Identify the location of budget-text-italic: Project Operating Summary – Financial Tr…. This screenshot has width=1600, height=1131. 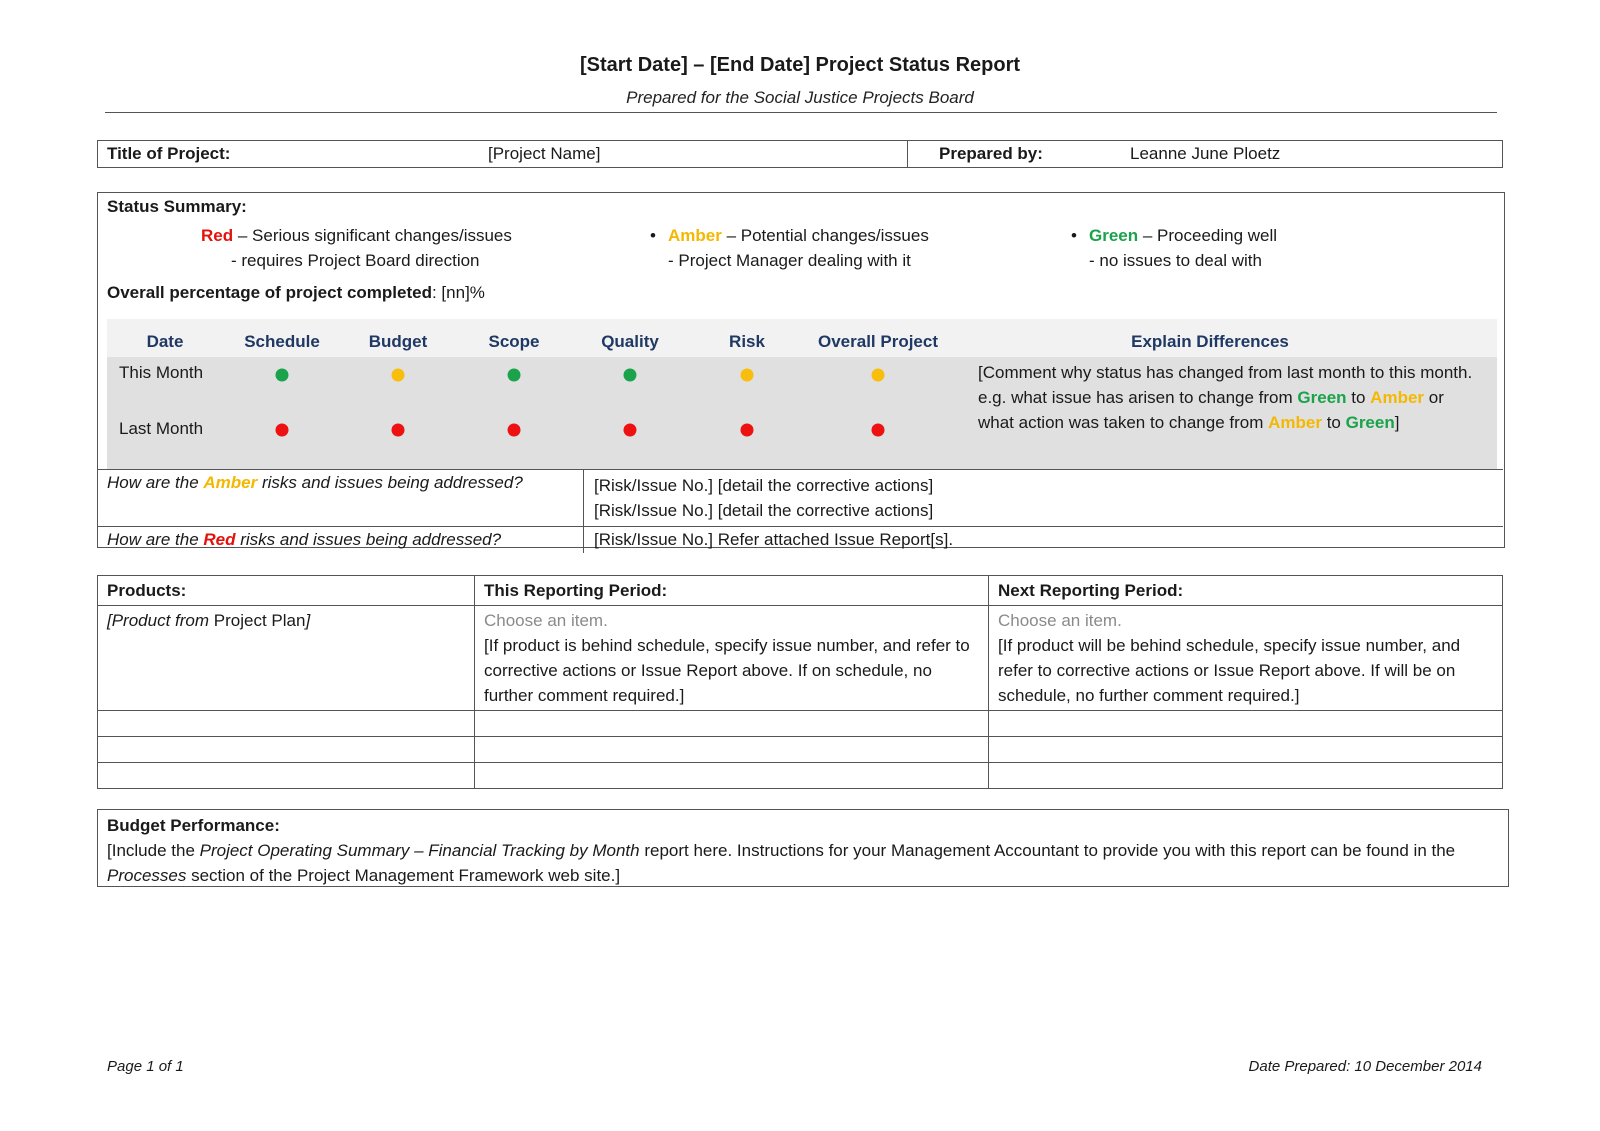
(419, 850).